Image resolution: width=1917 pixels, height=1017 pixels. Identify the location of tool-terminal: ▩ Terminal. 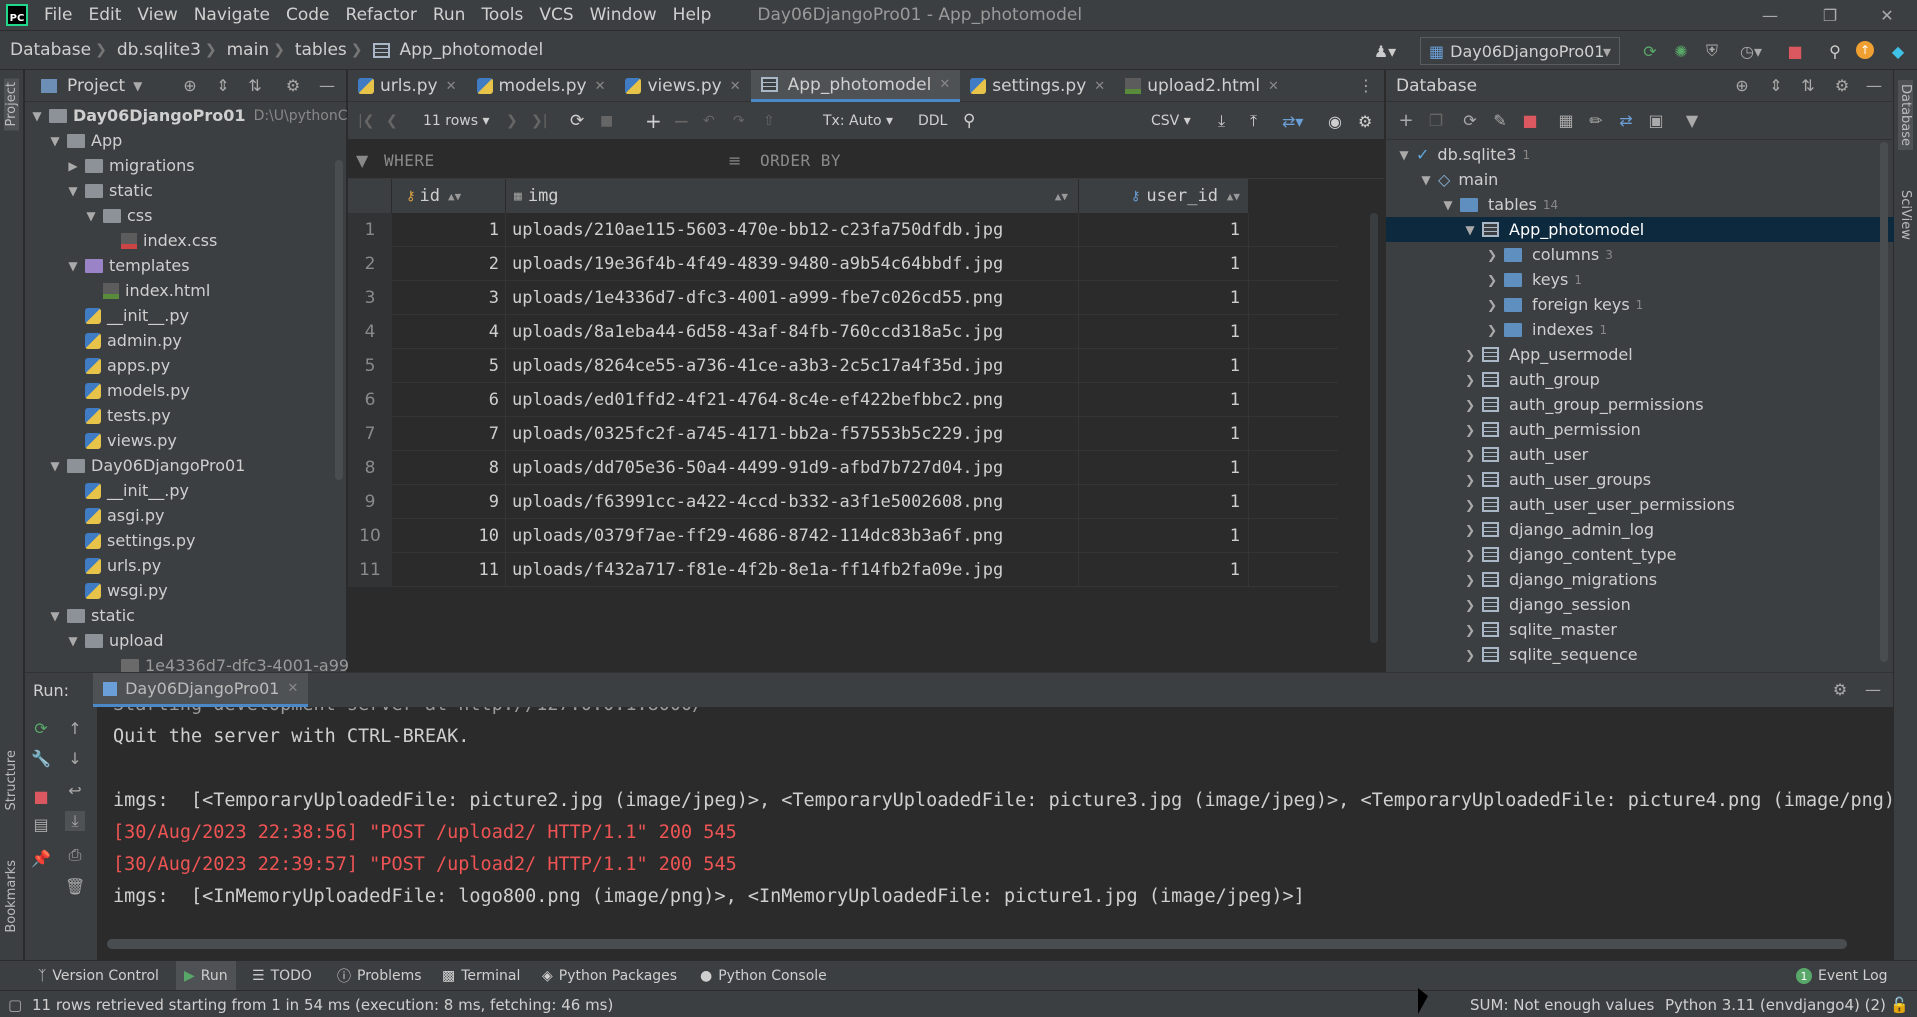
(481, 976).